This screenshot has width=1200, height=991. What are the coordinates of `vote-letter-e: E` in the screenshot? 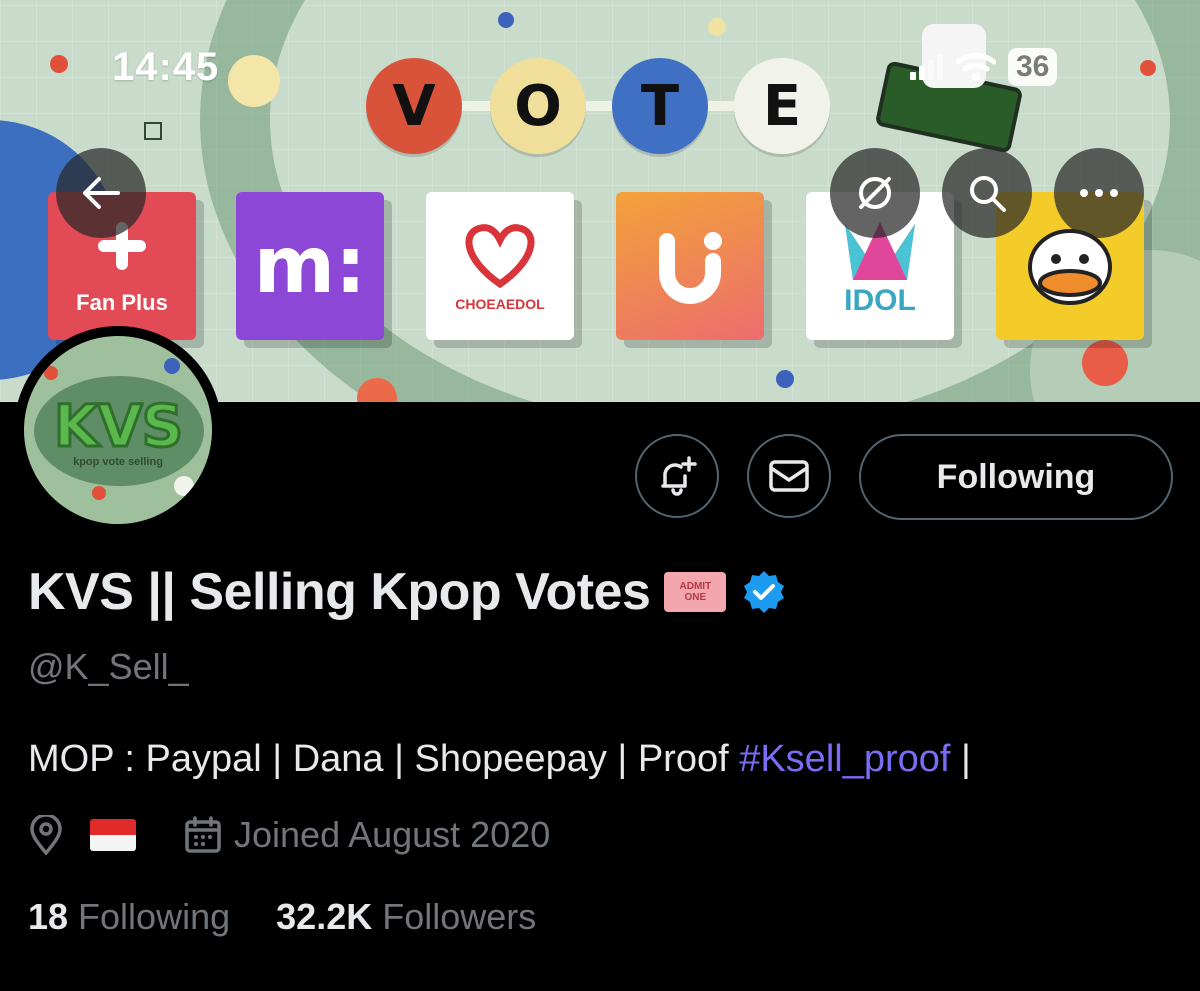 It's located at (782, 106).